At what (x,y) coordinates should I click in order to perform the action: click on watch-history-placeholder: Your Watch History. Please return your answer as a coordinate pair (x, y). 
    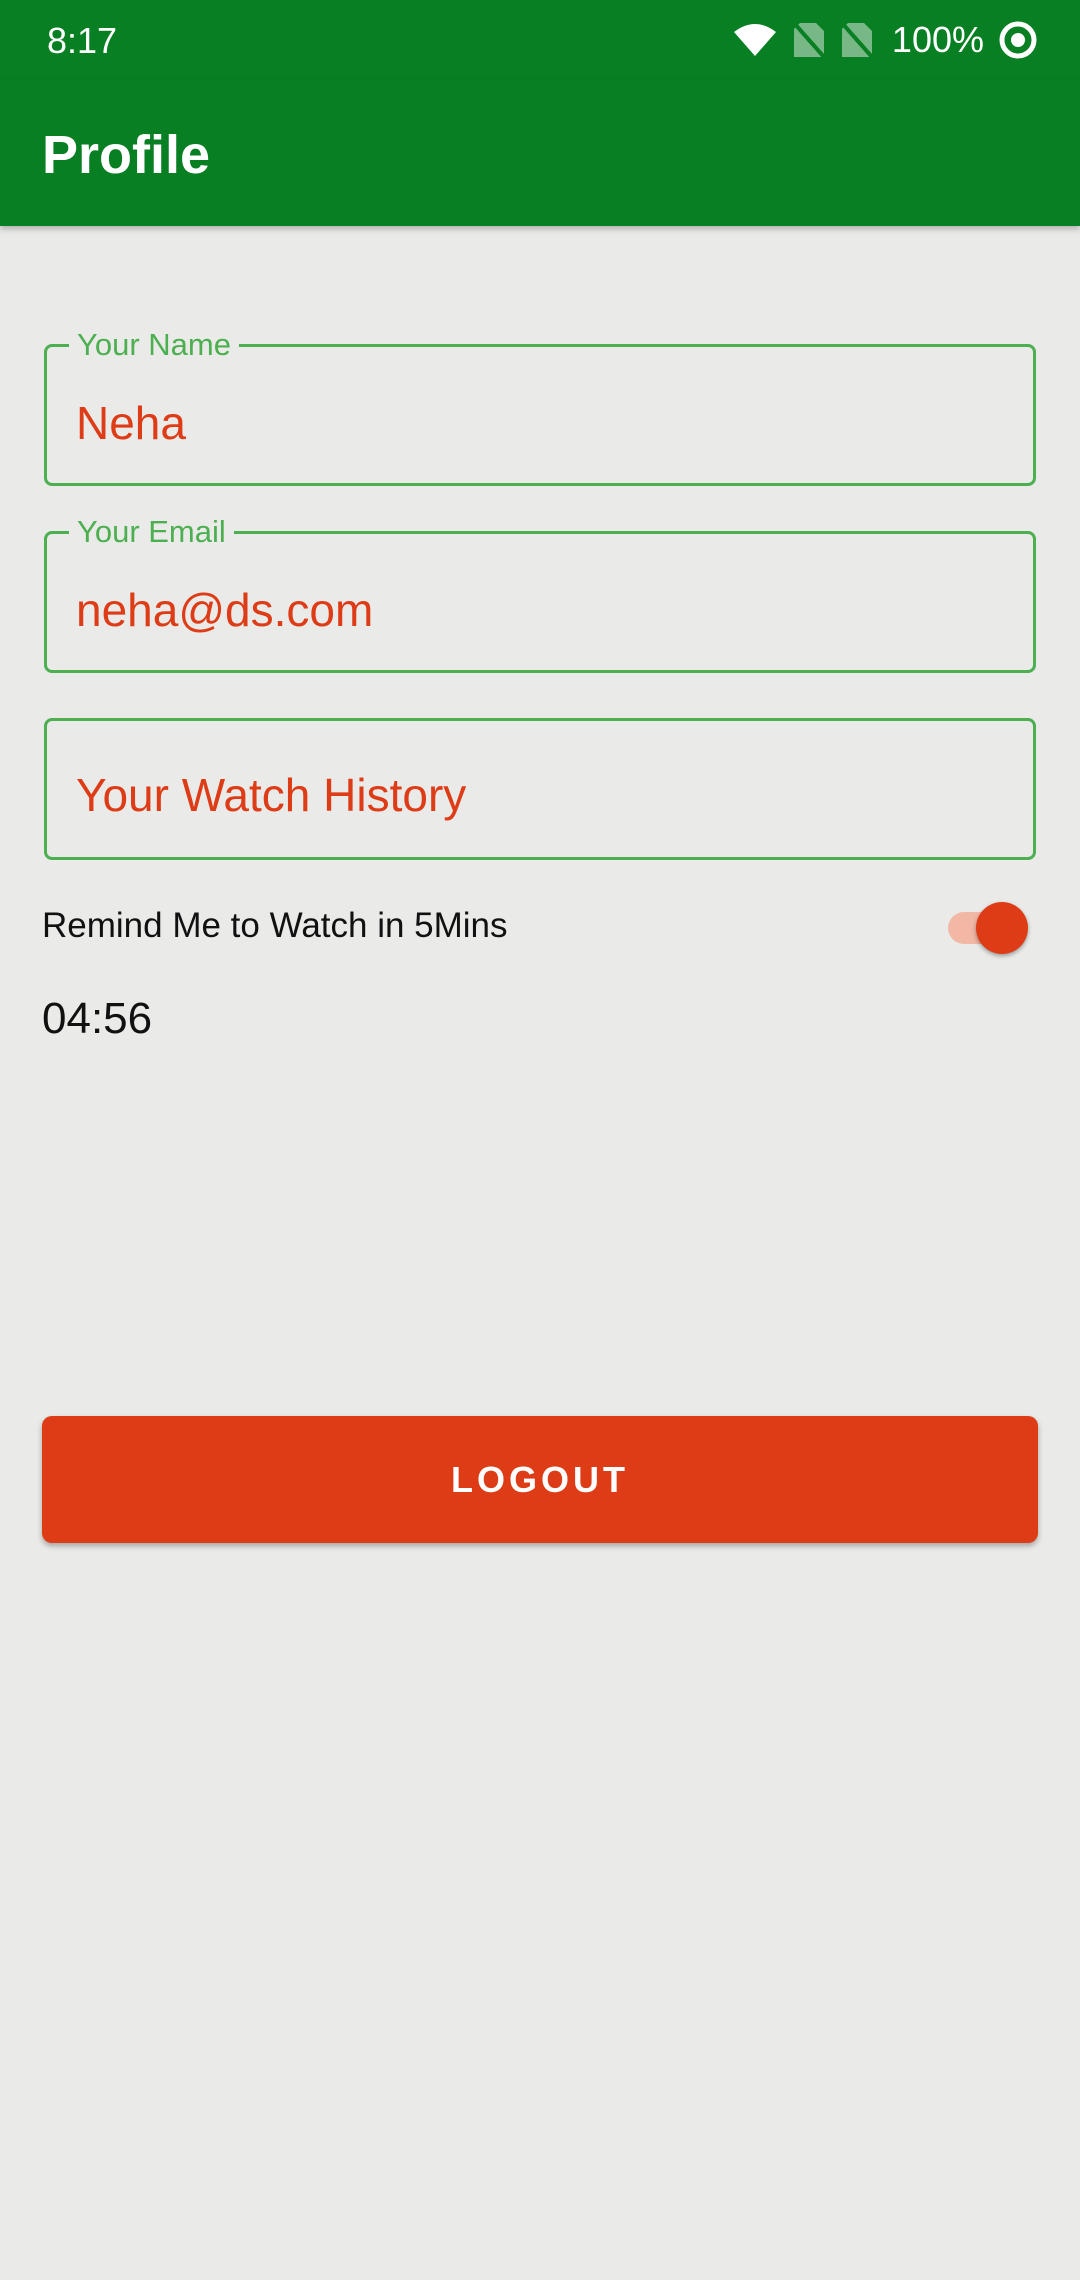
    Looking at the image, I should click on (271, 795).